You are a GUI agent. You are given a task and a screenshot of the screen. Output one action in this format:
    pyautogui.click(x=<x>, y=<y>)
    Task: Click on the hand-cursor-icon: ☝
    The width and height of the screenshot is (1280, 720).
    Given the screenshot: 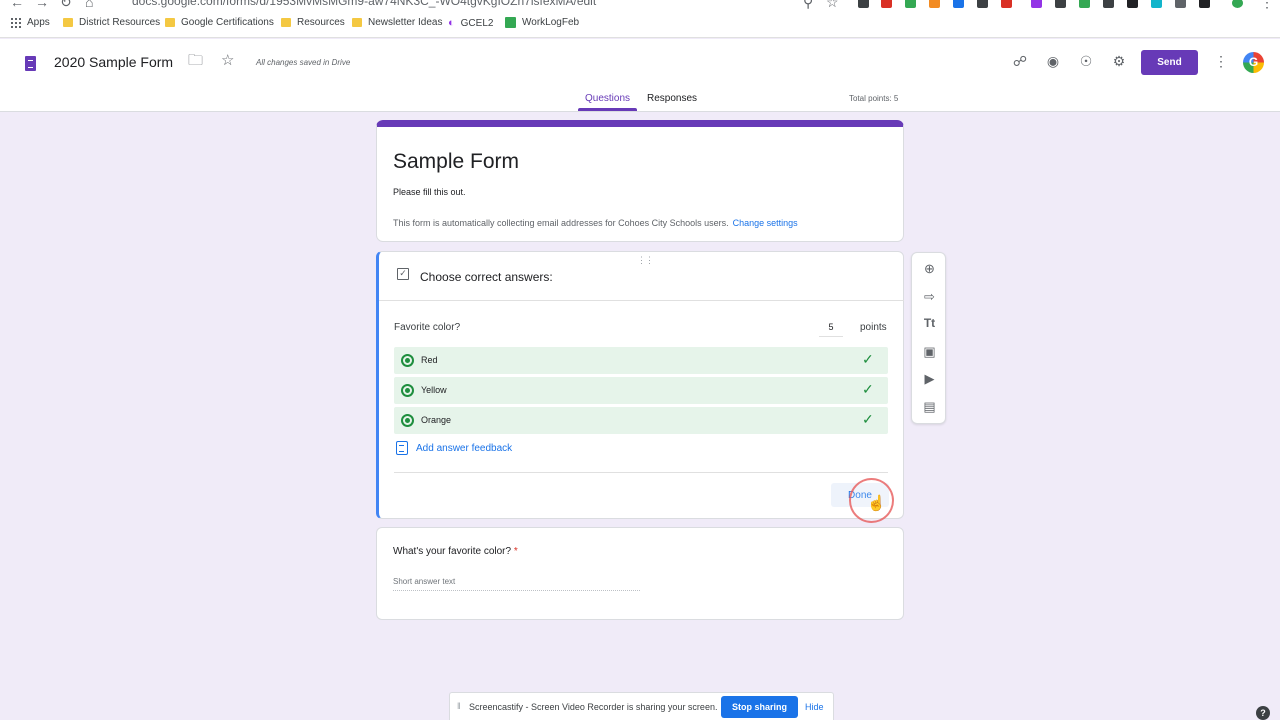 What is the action you would take?
    pyautogui.click(x=876, y=503)
    